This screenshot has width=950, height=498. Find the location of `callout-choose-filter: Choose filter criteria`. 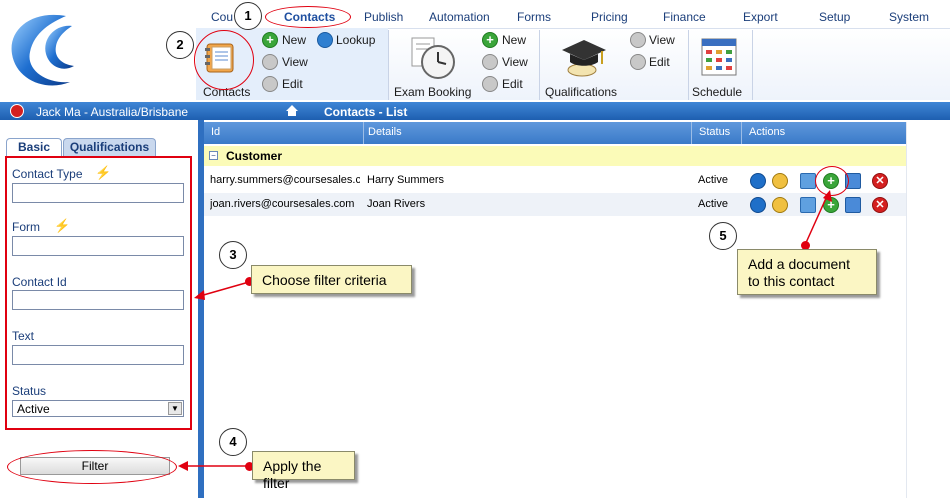

callout-choose-filter: Choose filter criteria is located at coordinates (331, 279).